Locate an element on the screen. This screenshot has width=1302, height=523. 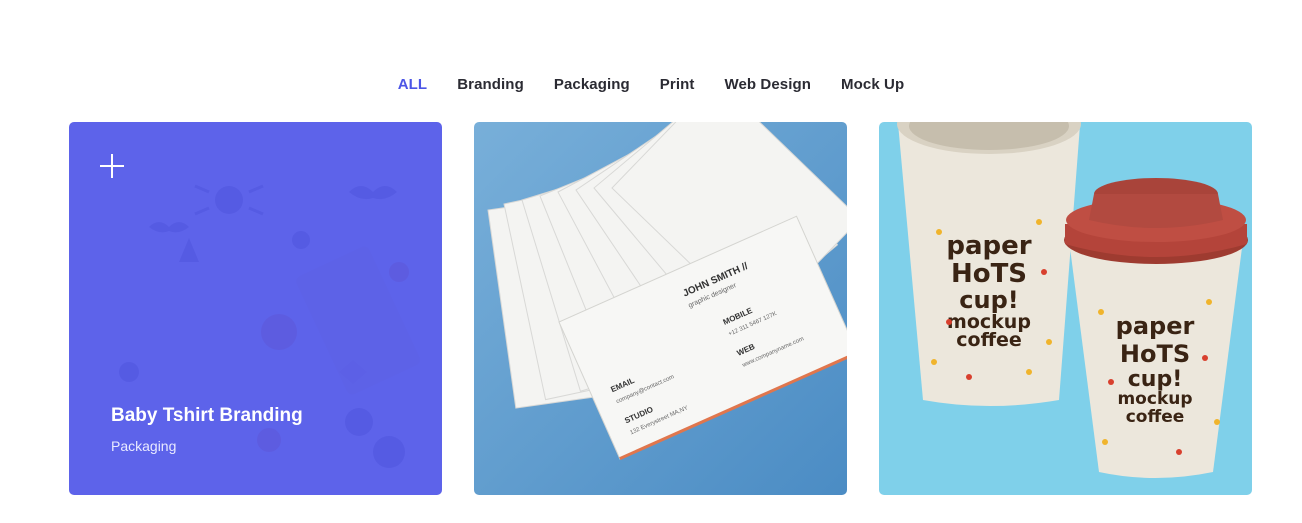
cup1-line3: cup! is located at coordinates (988, 300).